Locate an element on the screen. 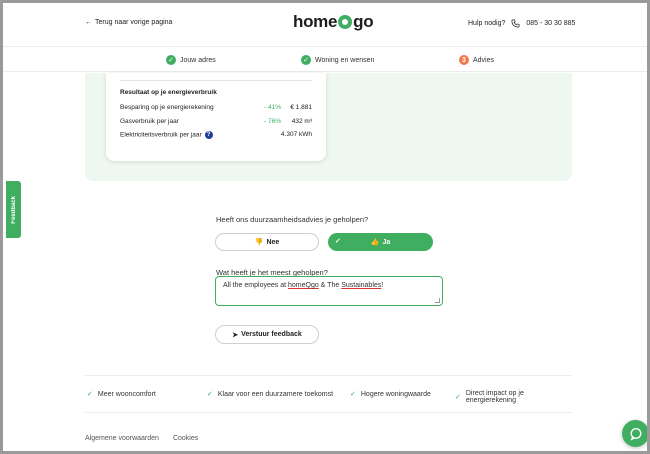  chat-bubble-icon is located at coordinates (635, 434).